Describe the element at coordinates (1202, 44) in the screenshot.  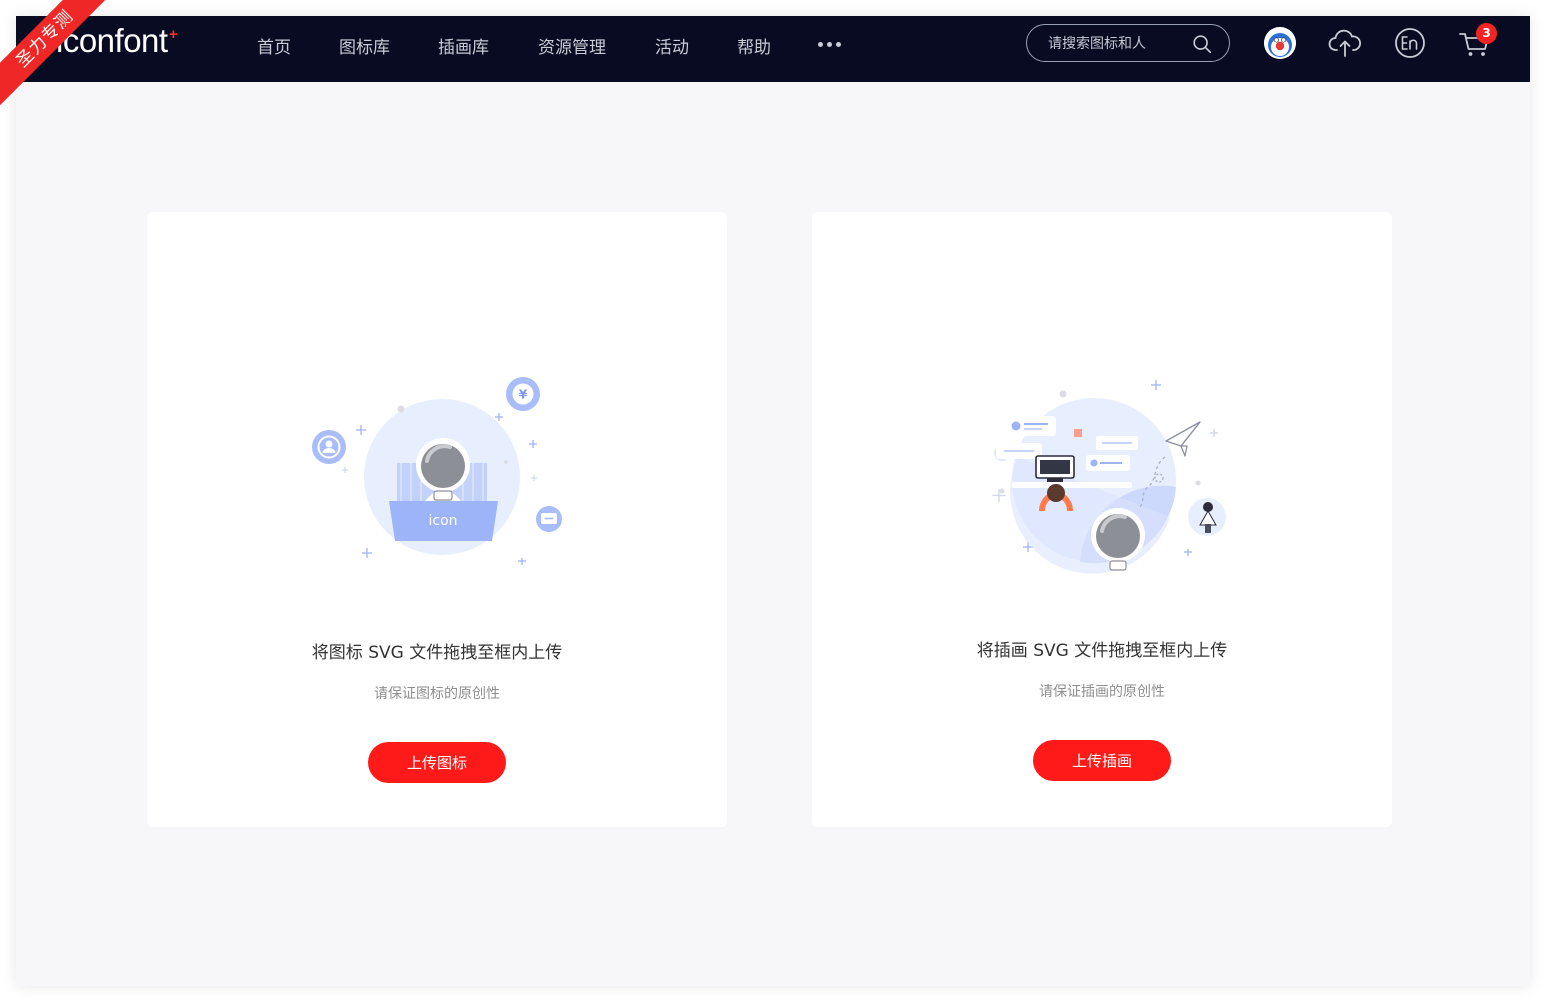
I see `search-icon` at that location.